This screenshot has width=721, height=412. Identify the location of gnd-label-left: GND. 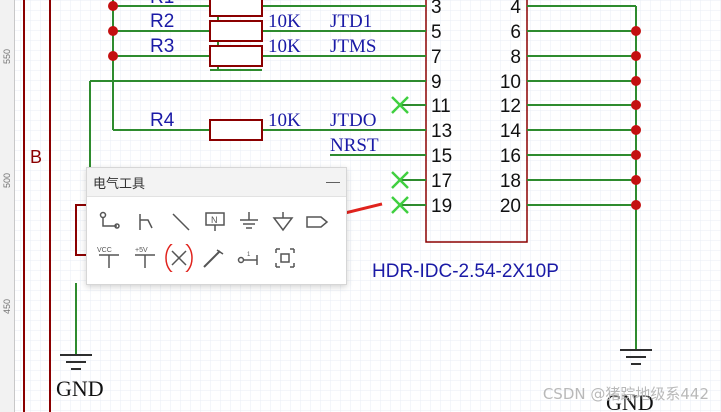
(80, 388).